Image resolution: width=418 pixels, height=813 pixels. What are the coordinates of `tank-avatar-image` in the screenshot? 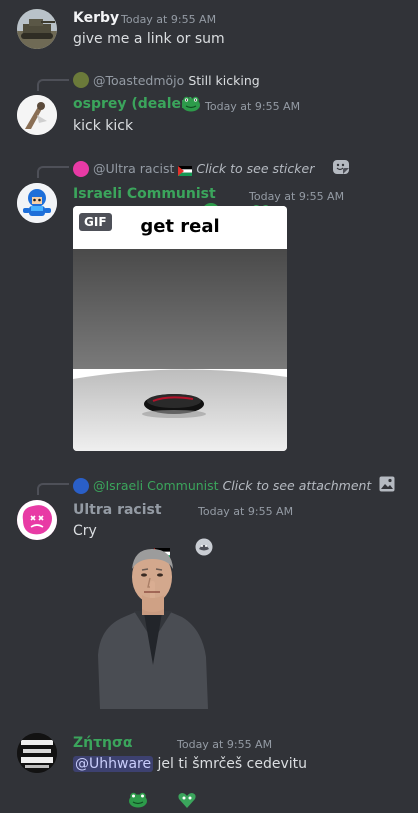 It's located at (37, 29).